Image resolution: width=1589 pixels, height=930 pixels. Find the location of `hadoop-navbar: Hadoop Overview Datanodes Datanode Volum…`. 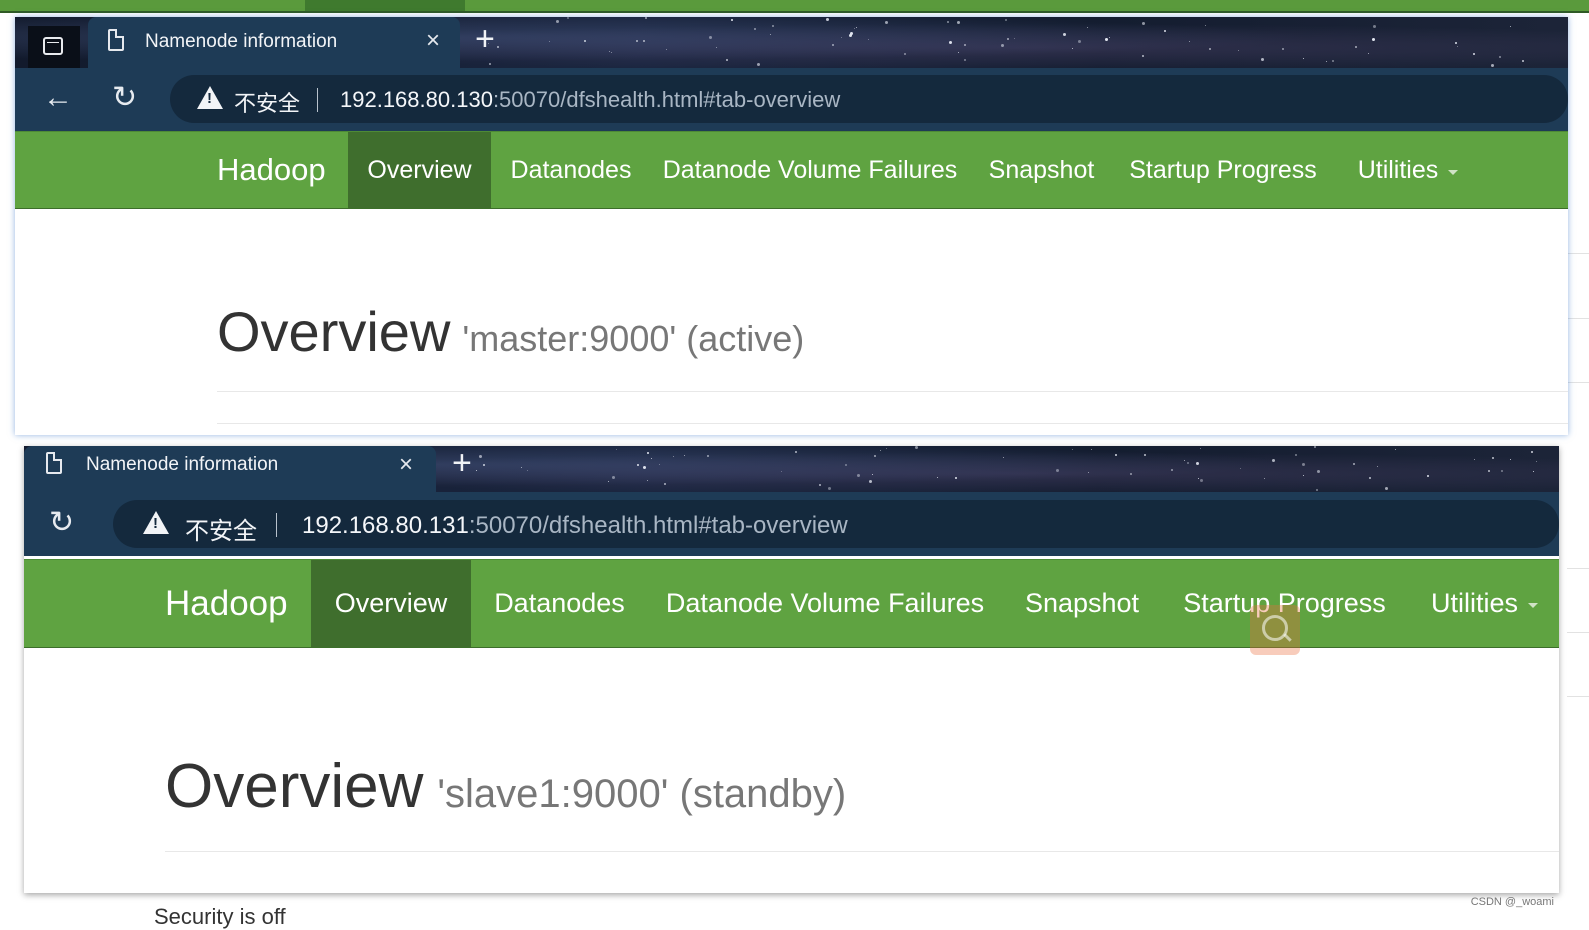

hadoop-navbar: Hadoop Overview Datanodes Datanode Volum… is located at coordinates (791, 170).